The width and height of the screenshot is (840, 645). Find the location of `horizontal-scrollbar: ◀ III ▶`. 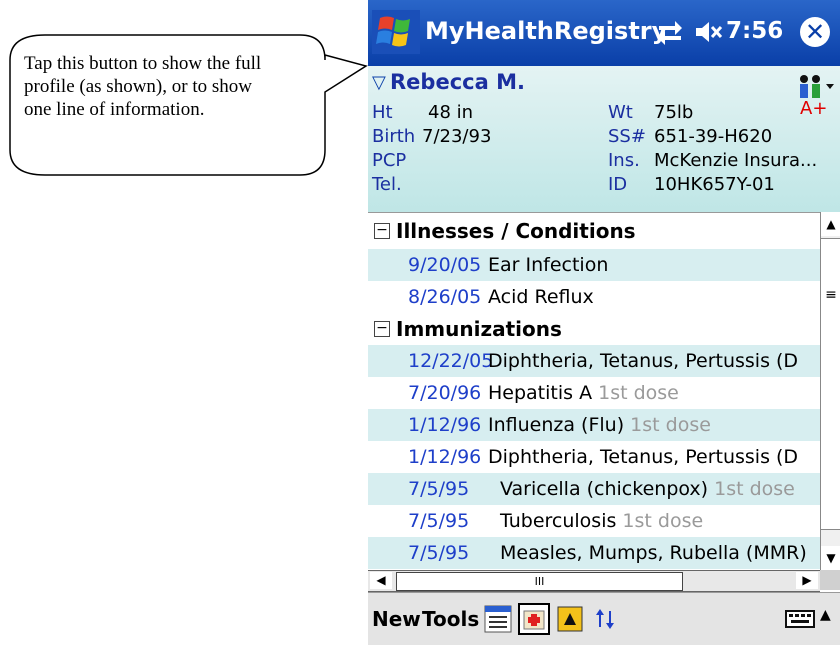

horizontal-scrollbar: ◀ III ▶ is located at coordinates (594, 581).